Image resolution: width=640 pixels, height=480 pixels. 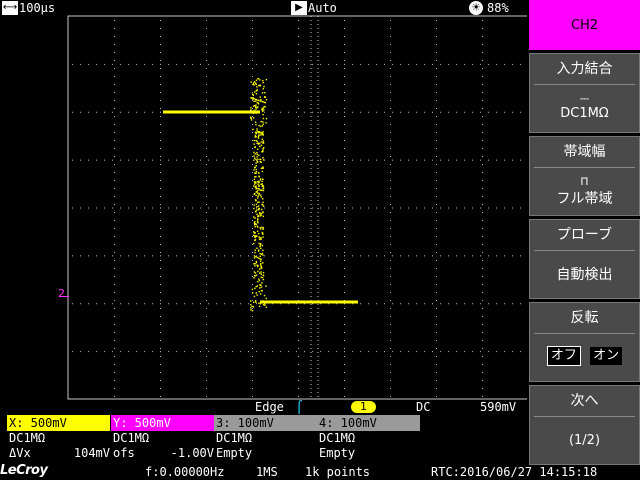 What do you see at coordinates (363, 407) in the screenshot?
I see `trigger-channel-badge: 1` at bounding box center [363, 407].